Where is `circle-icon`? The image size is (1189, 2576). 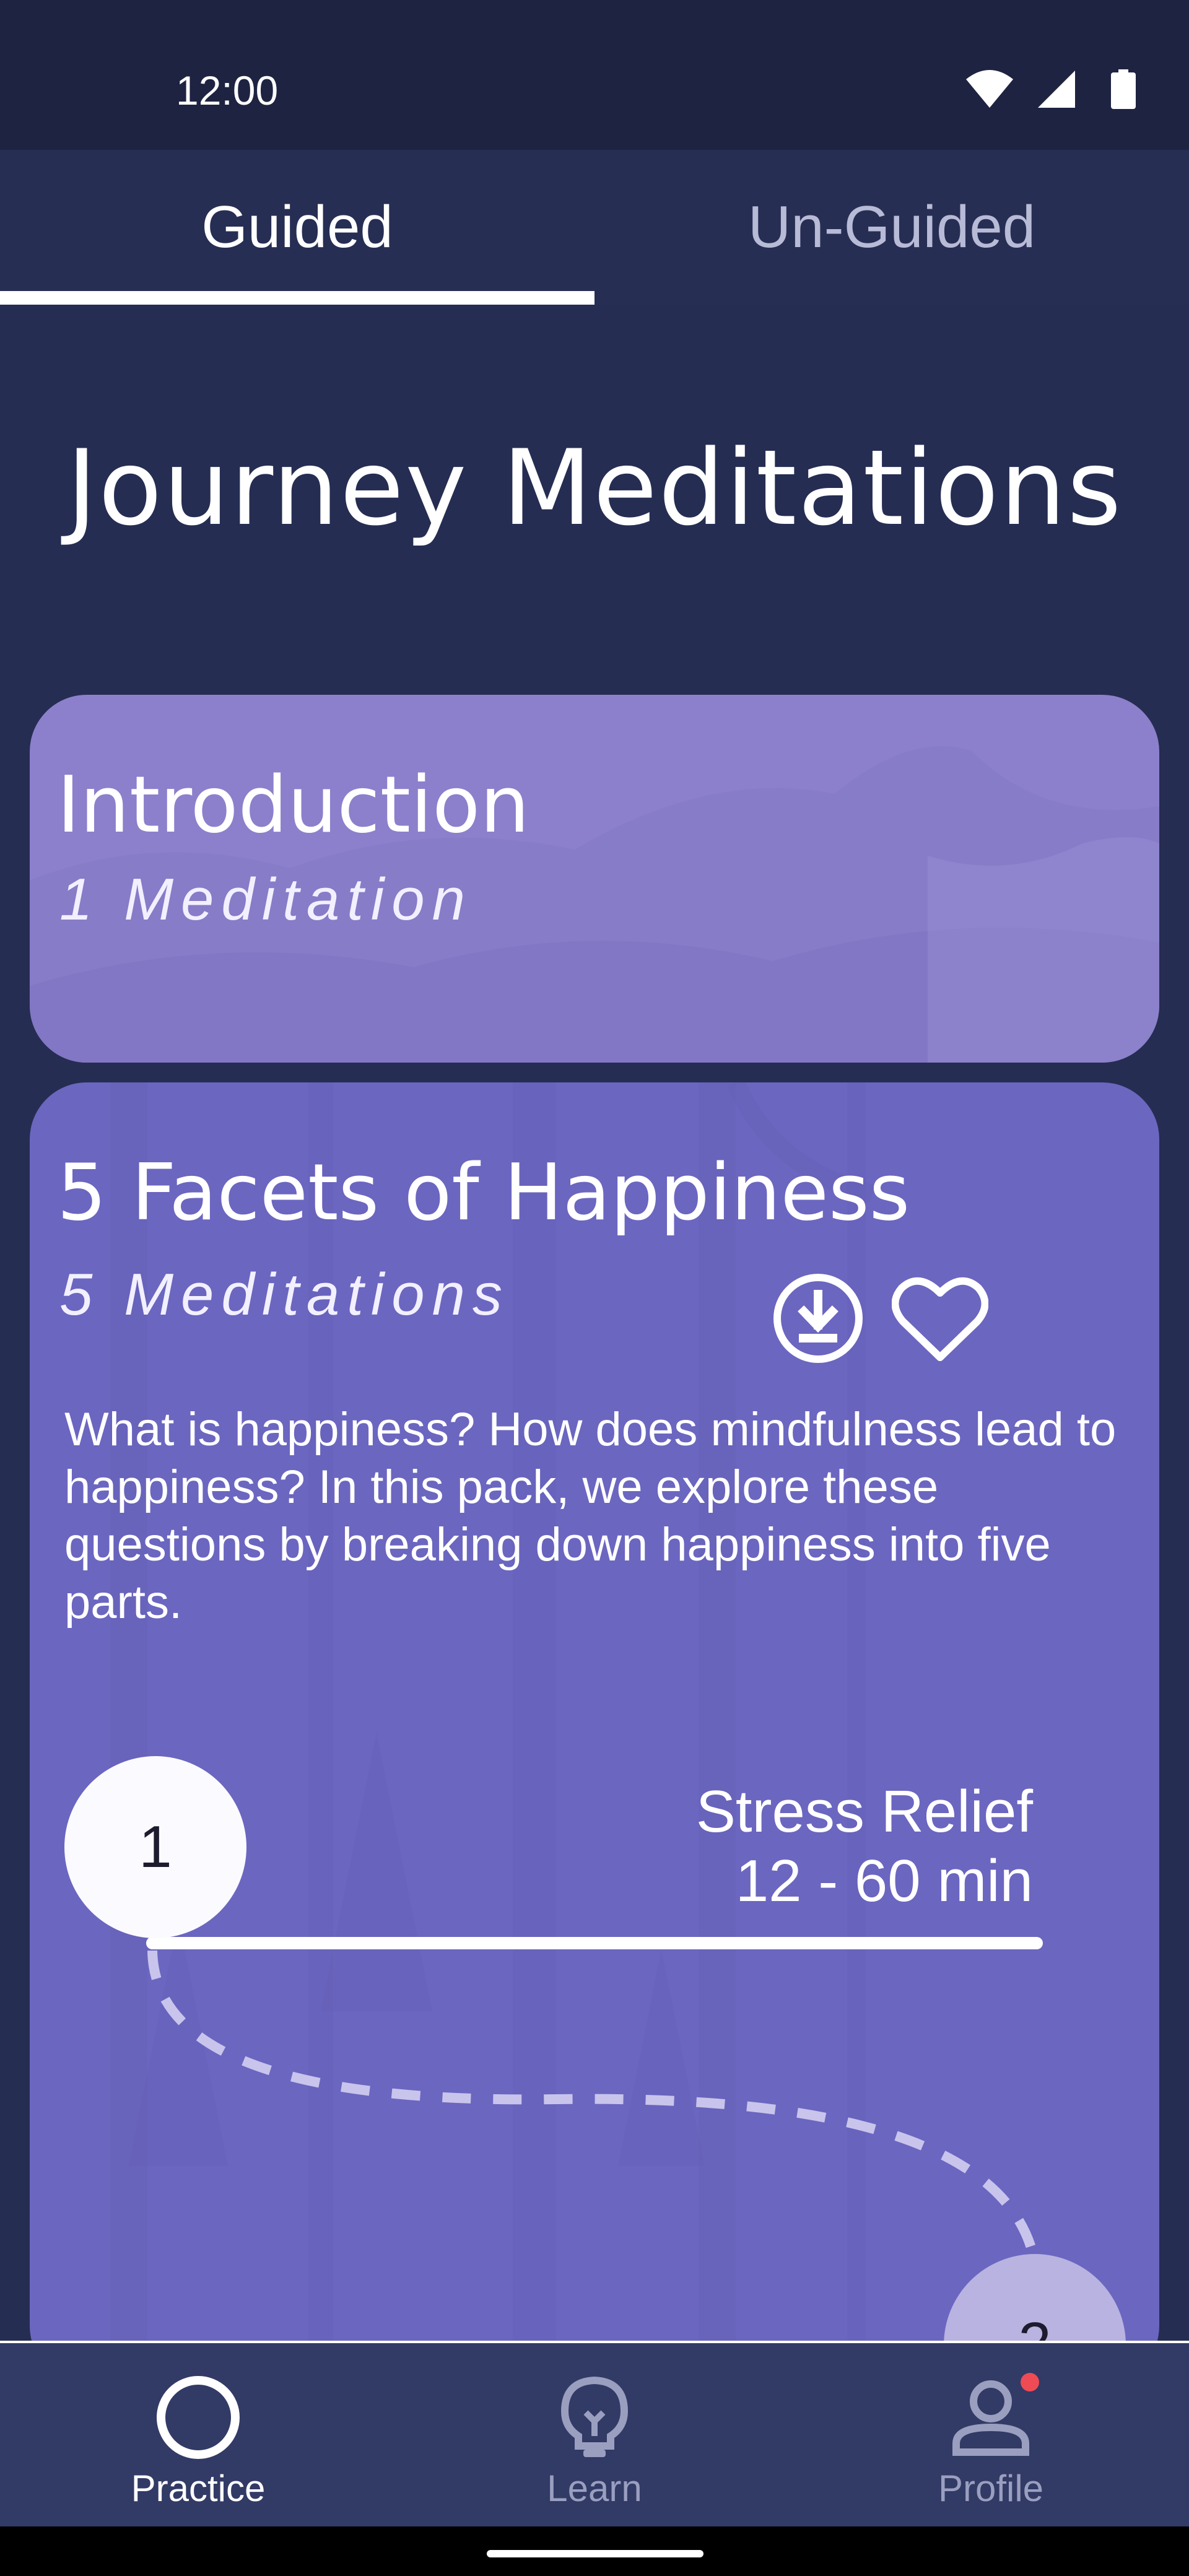 circle-icon is located at coordinates (198, 2417).